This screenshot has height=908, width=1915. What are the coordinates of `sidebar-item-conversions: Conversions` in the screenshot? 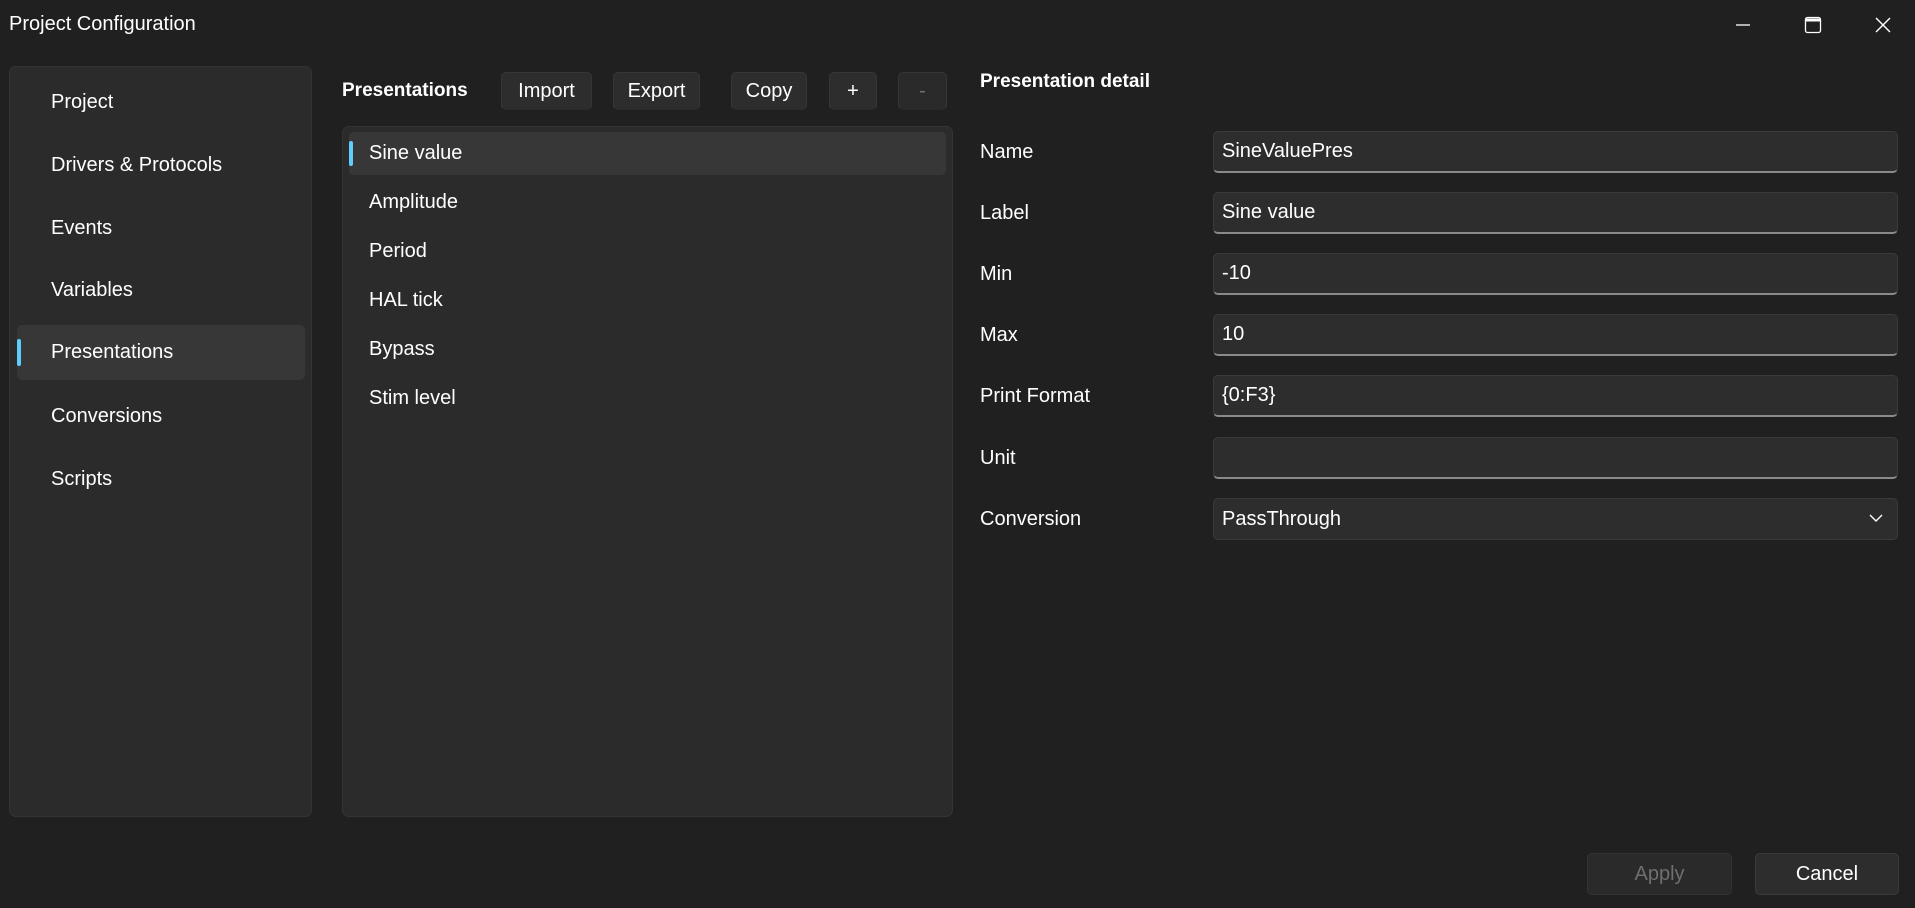 It's located at (161, 416).